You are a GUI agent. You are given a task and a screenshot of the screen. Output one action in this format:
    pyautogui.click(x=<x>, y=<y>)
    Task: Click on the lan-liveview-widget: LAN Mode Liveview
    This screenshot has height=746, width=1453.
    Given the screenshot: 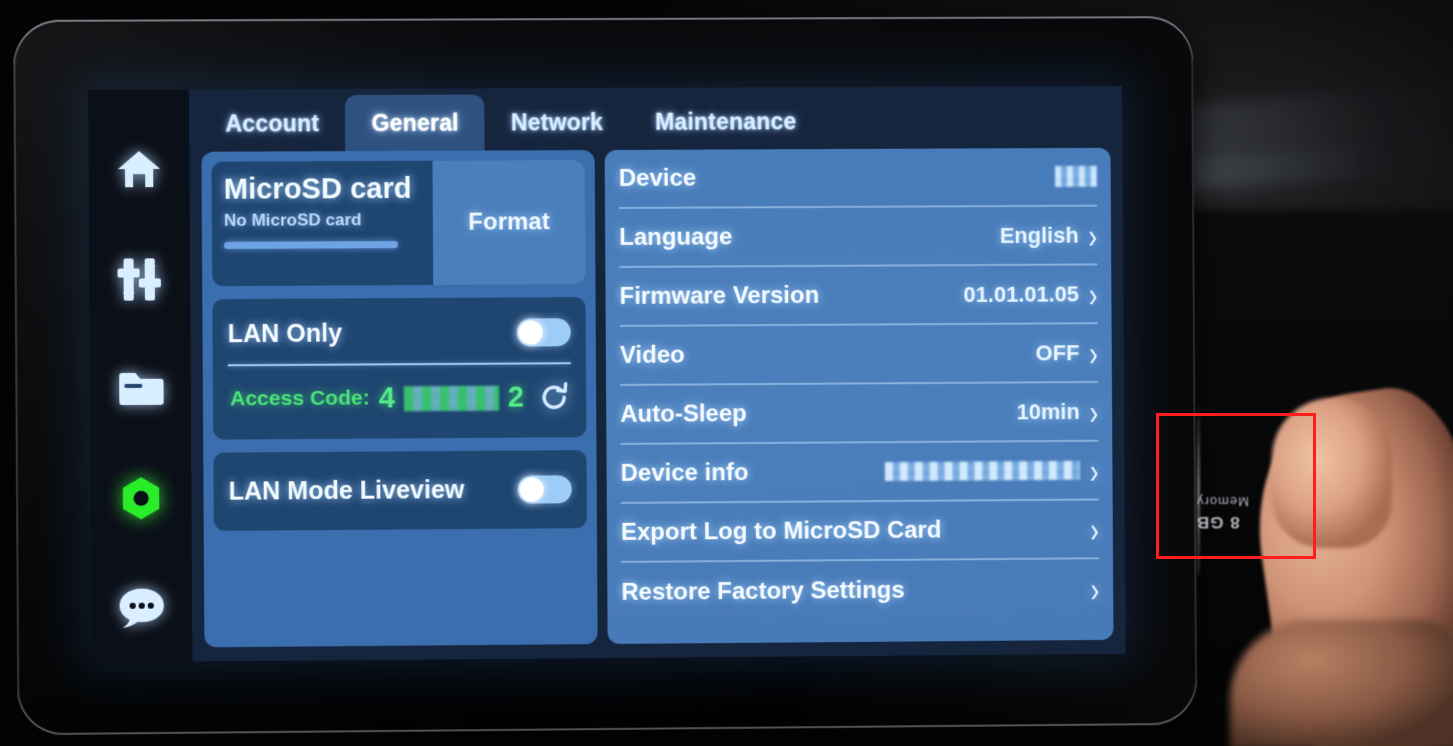 What is the action you would take?
    pyautogui.click(x=400, y=490)
    